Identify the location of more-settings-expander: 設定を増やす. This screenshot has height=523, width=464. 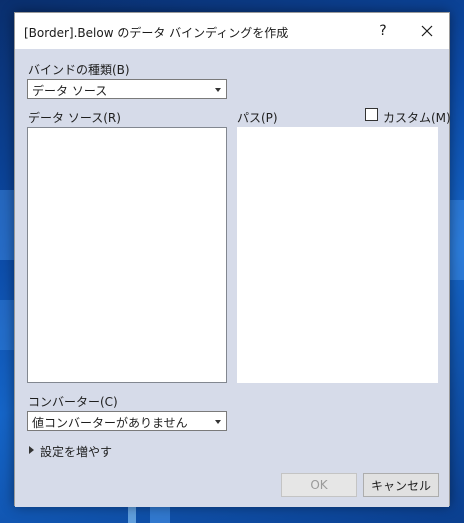
(76, 451).